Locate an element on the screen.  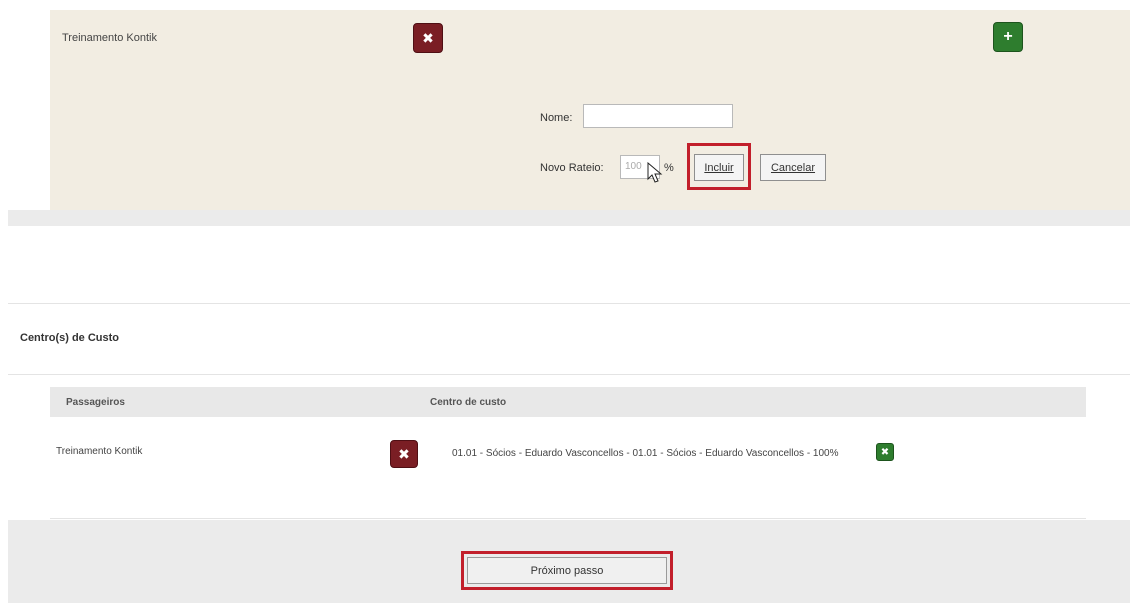
add-cost-center-button: + is located at coordinates (1008, 37).